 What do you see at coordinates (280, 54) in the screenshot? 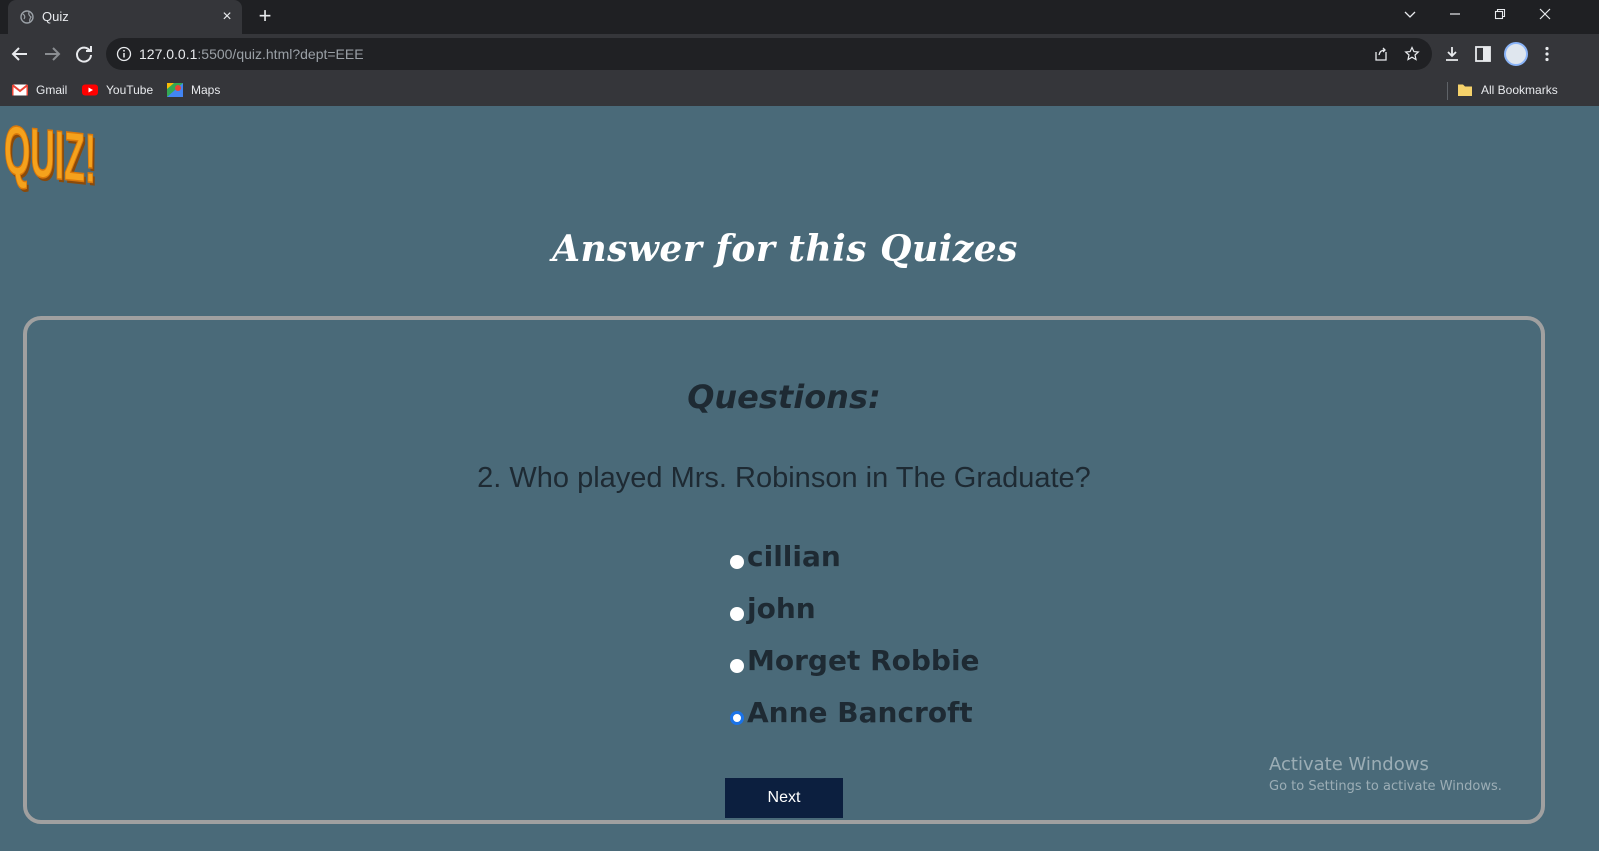
I see `url-path: :5500/quiz.html?dept=EEE` at bounding box center [280, 54].